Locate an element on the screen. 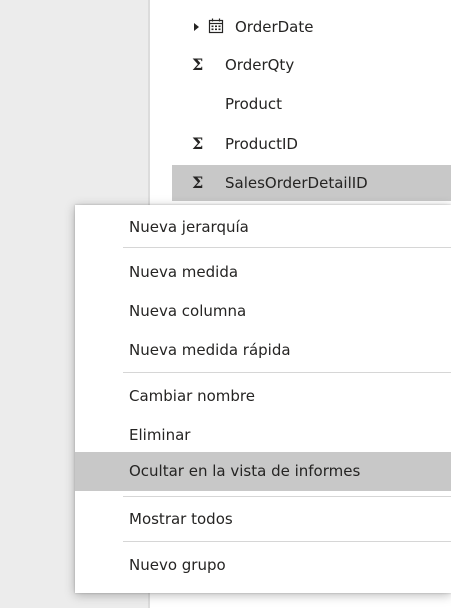  menu-item-new-hierarchy: Nueva jerarquía is located at coordinates (263, 227).